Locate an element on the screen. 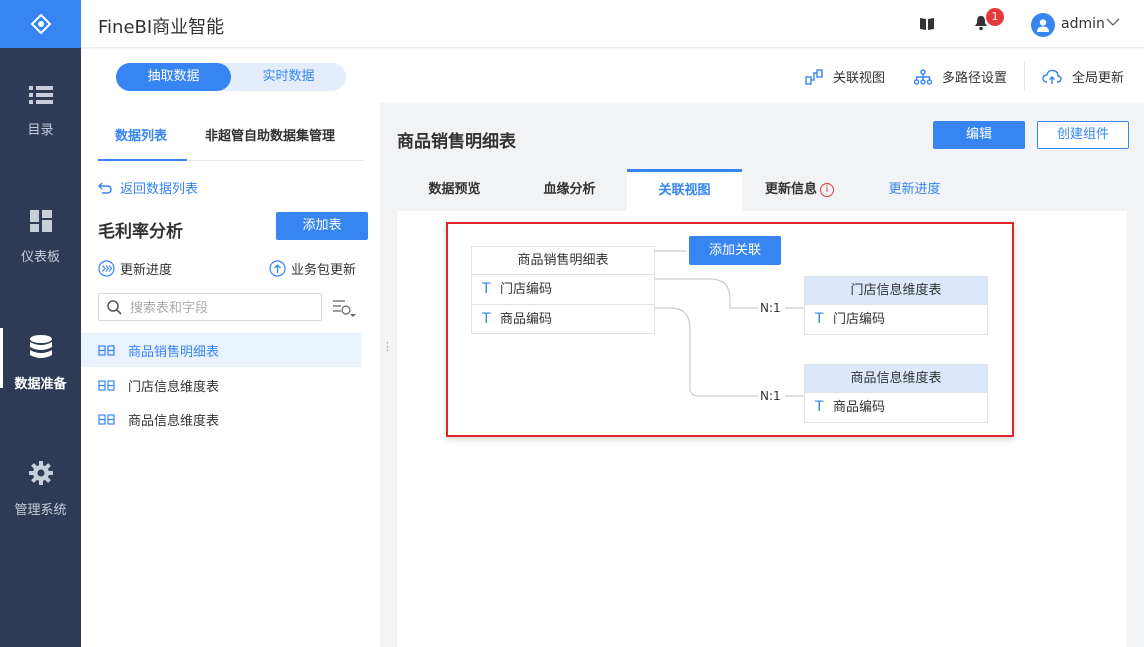 This screenshot has height=647, width=1144. user-icon is located at coordinates (1043, 25).